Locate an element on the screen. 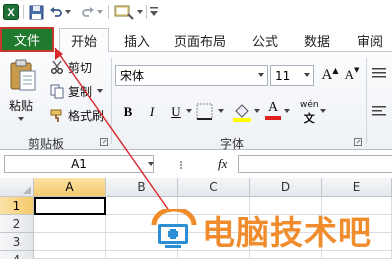  watermark: 电脑技术吧 is located at coordinates (261, 230).